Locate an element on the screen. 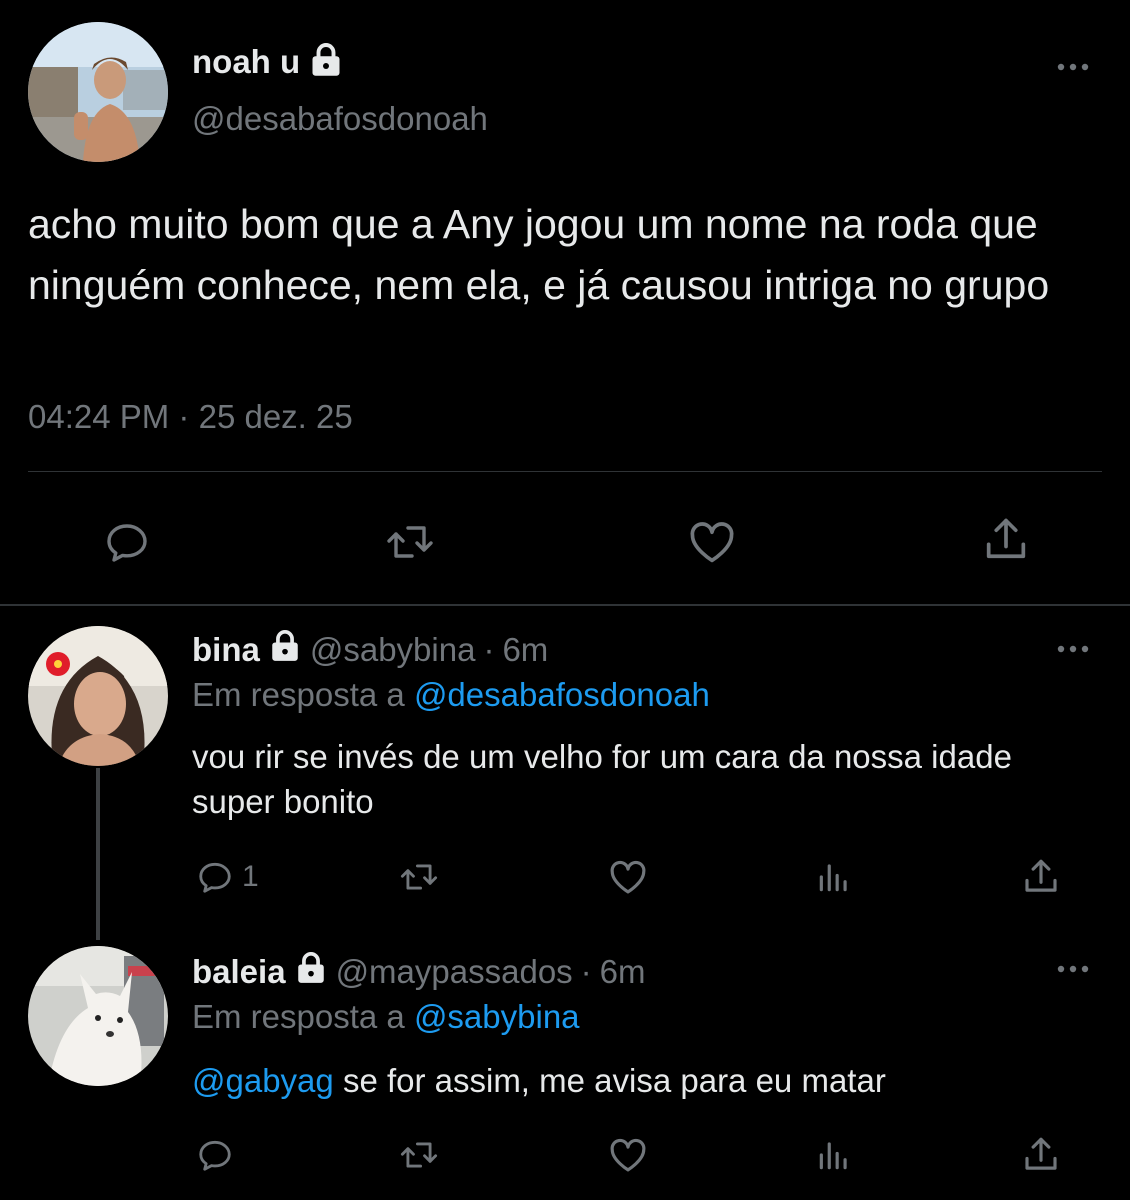 The width and height of the screenshot is (1130, 1200). author-name-row: noah u is located at coordinates (268, 62).